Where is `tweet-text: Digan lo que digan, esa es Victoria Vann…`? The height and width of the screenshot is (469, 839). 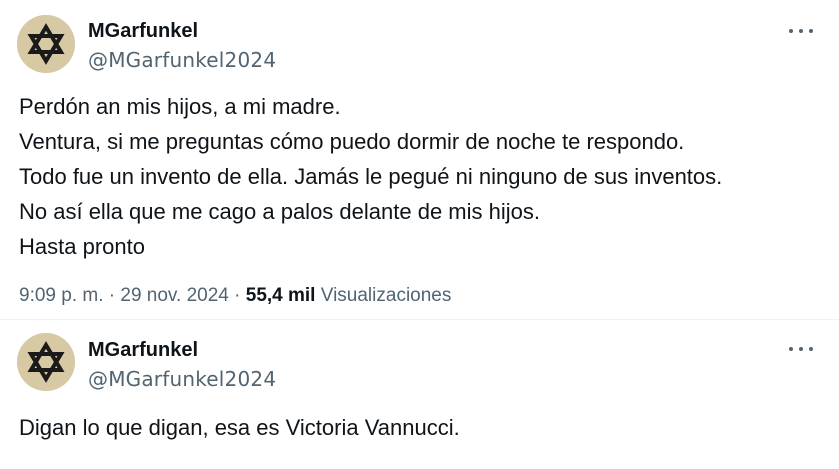
tweet-text: Digan lo que digan, esa es Victoria Vann… is located at coordinates (239, 427).